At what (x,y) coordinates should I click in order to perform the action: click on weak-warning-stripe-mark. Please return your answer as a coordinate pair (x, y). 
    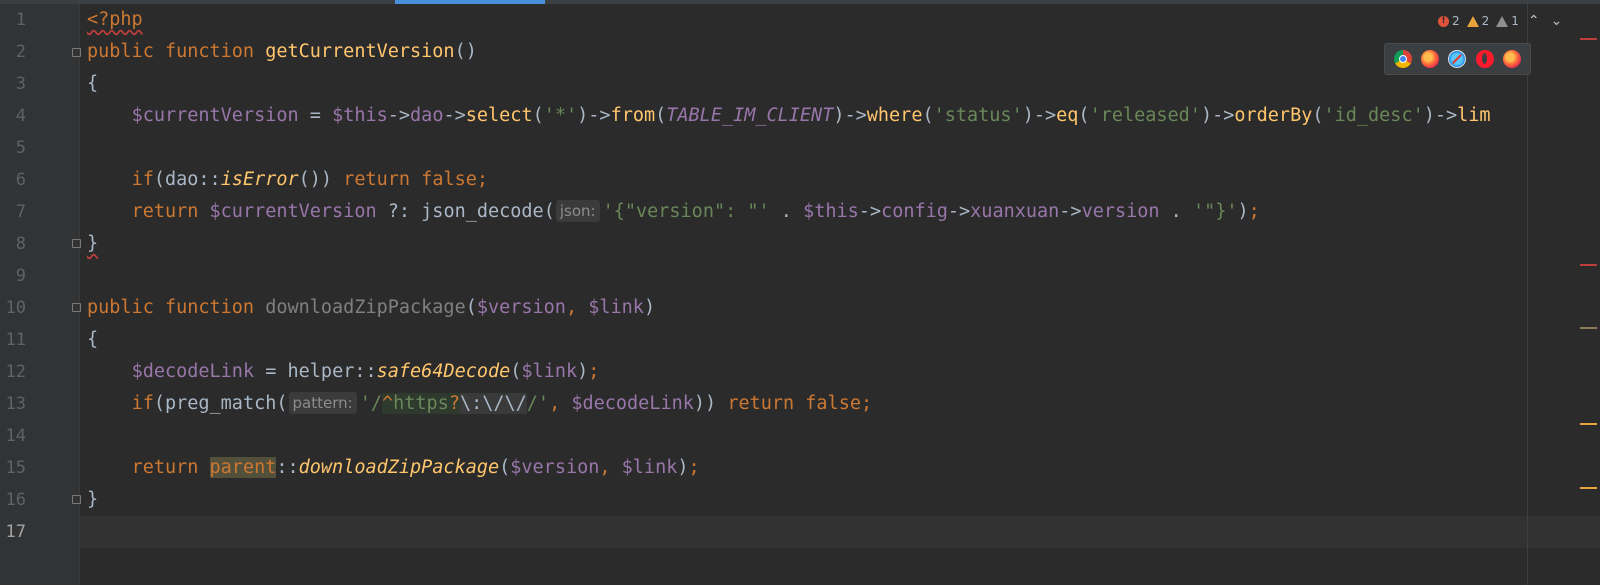
    Looking at the image, I should click on (1588, 328).